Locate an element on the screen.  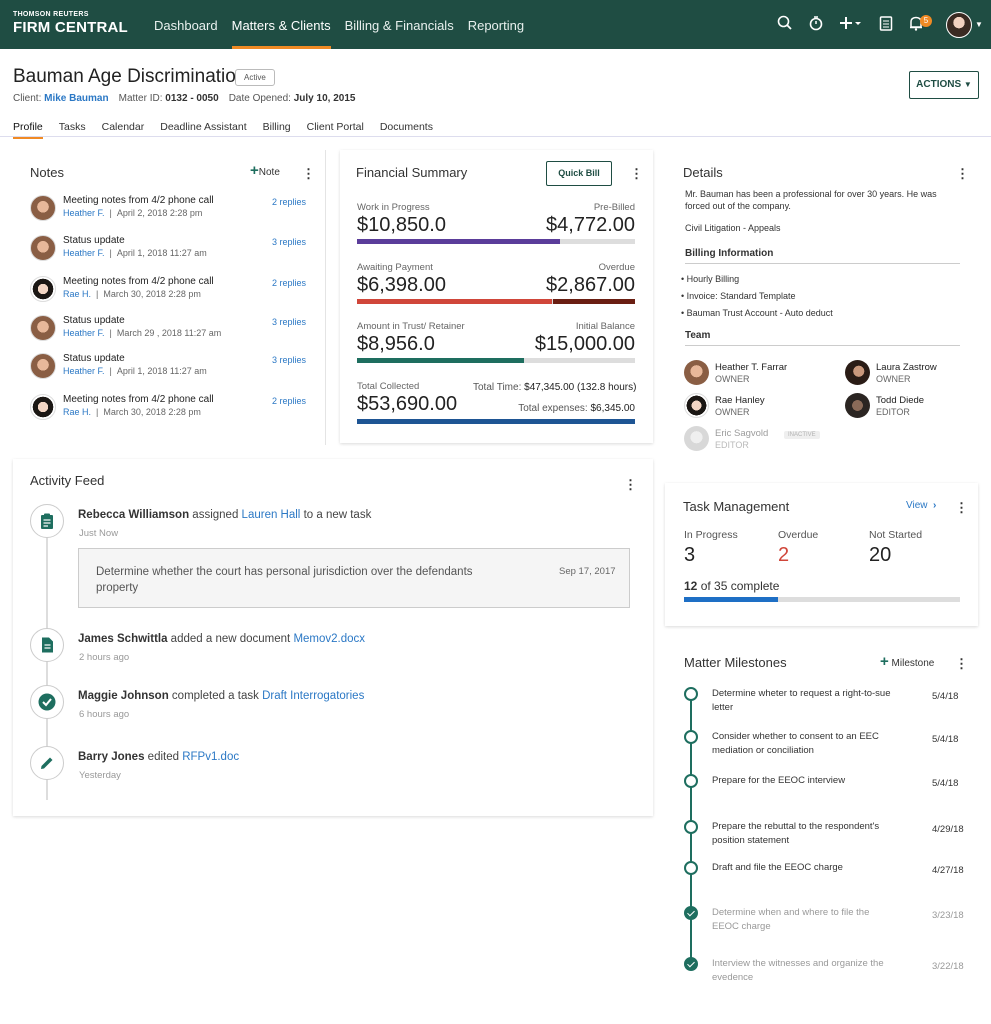
overdue-label: Overdue is located at coordinates (798, 535).